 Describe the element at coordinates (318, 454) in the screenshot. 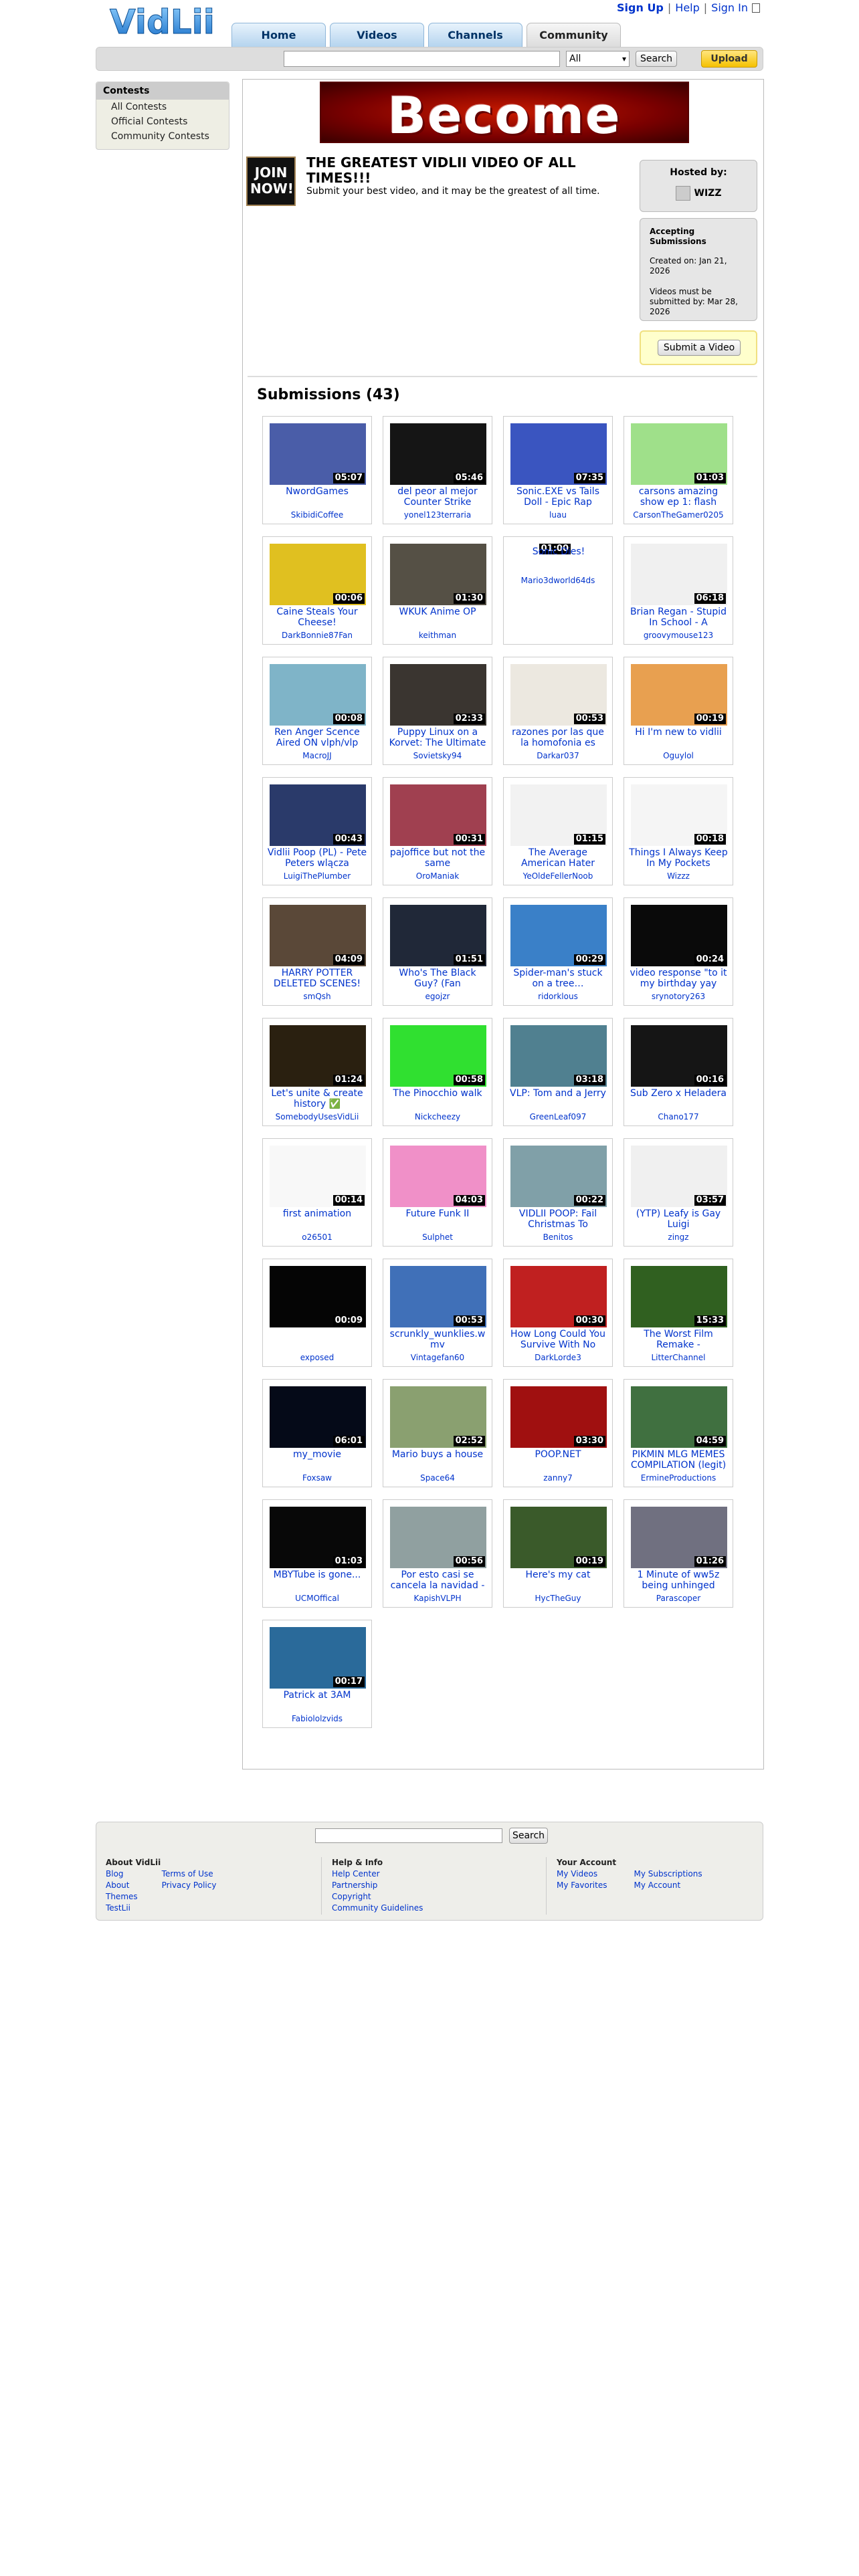

I see `video-thumbnail: 05:07` at that location.